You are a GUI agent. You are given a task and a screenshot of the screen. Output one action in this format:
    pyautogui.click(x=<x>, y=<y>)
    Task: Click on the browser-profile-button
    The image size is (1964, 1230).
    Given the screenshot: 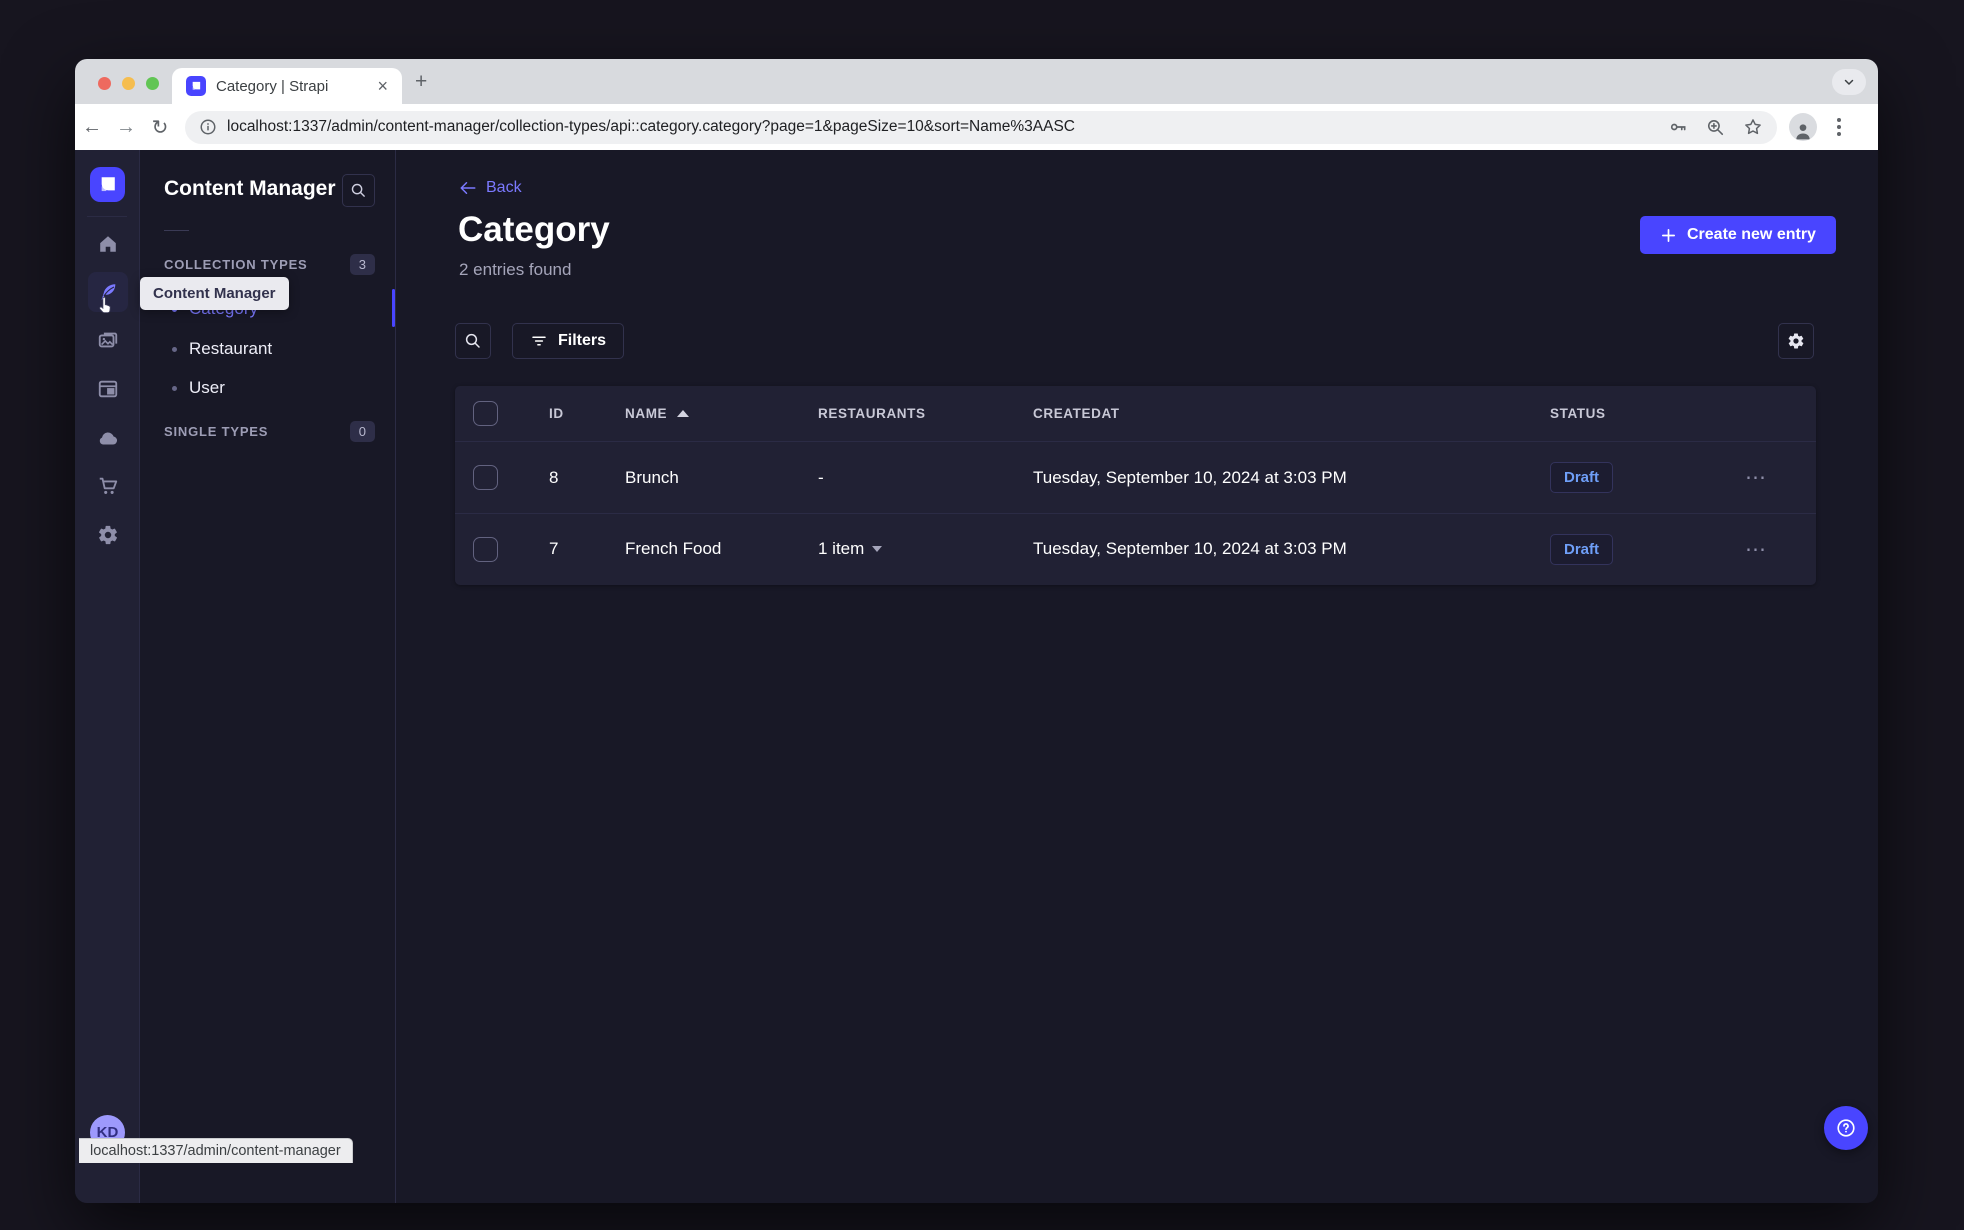 What is the action you would take?
    pyautogui.click(x=1803, y=127)
    